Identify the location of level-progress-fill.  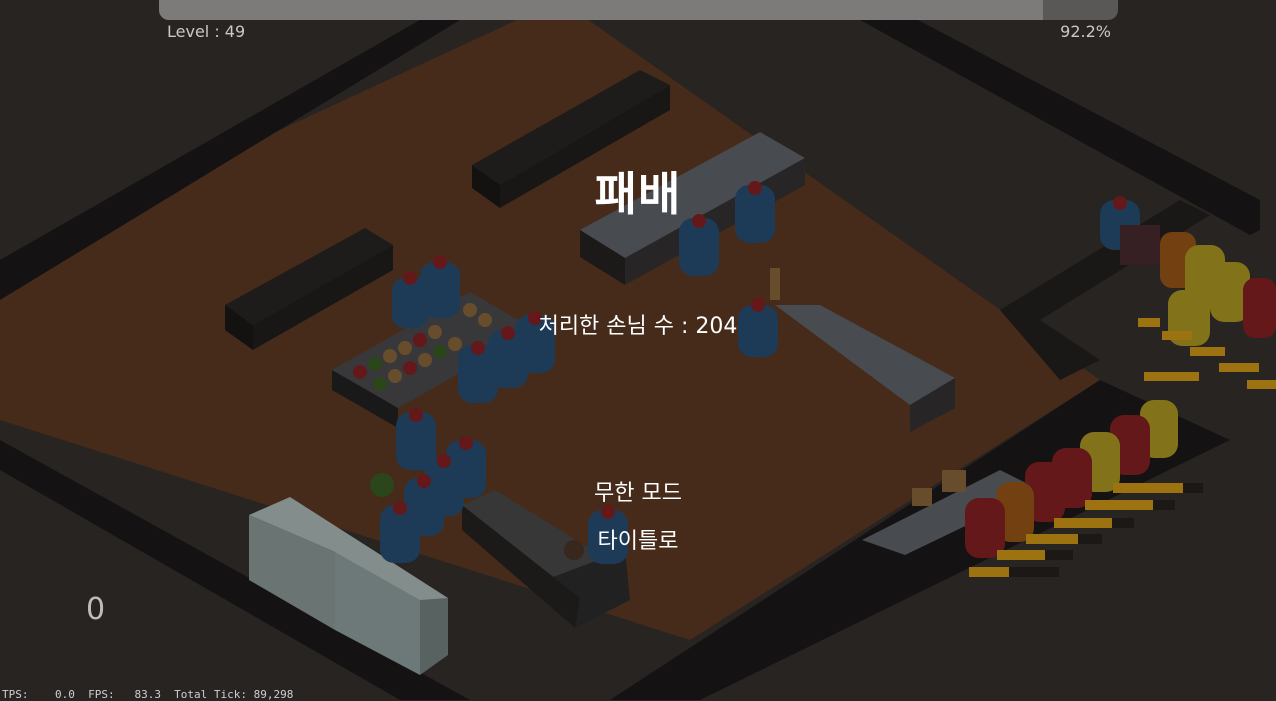
(601, 10).